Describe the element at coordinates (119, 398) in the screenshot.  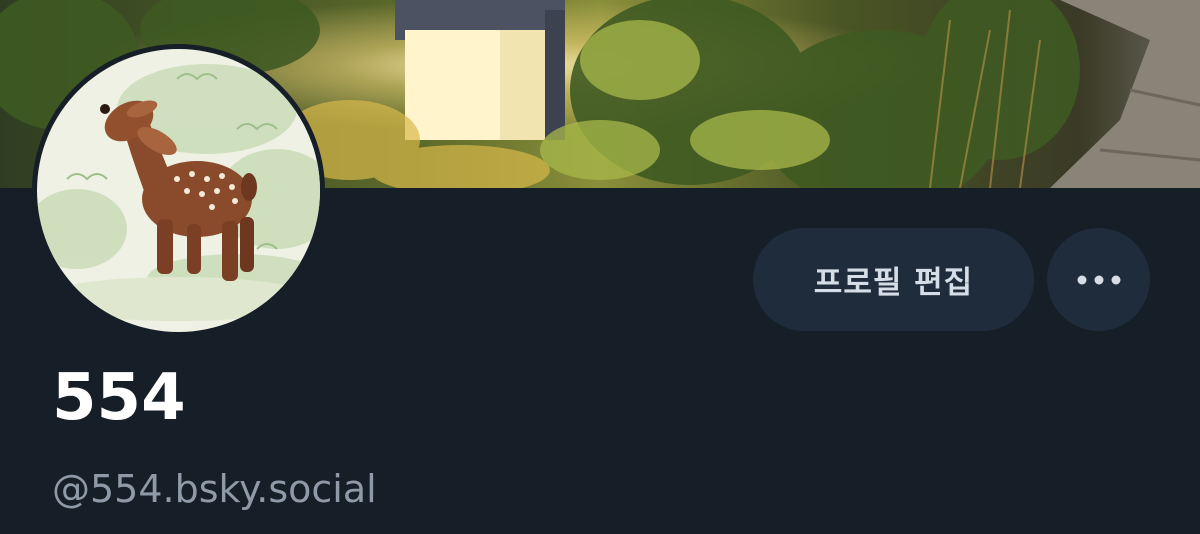
I see `display-name: 554` at that location.